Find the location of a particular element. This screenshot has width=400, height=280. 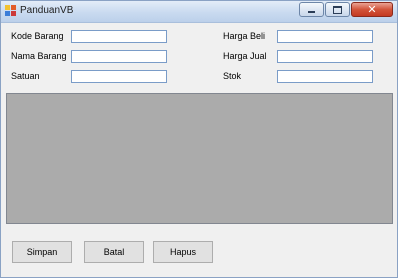

minimize-button is located at coordinates (311, 9).